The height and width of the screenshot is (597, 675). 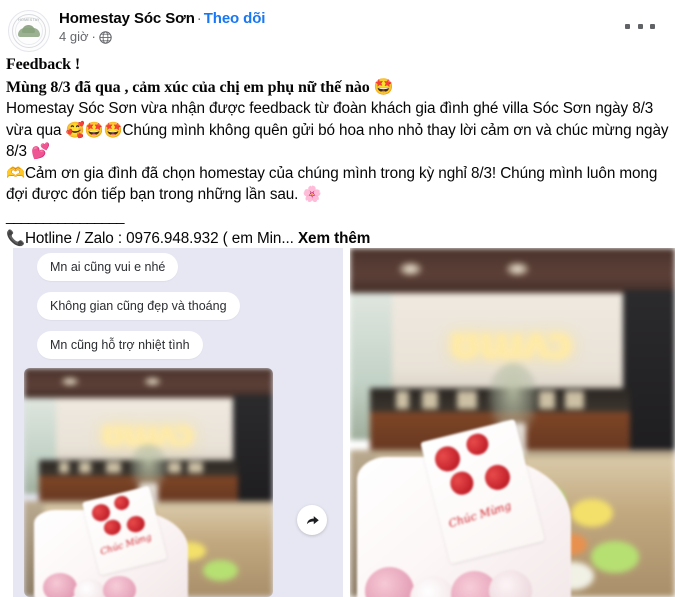 What do you see at coordinates (138, 306) in the screenshot?
I see `chat-bubble: Không gian cũng đẹp và thoáng` at bounding box center [138, 306].